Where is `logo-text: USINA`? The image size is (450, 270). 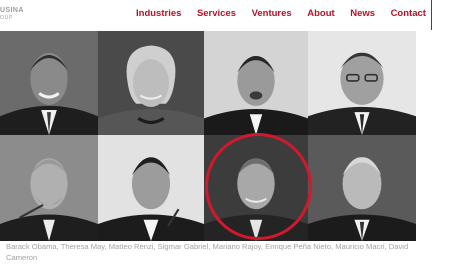 logo-text: USINA is located at coordinates (12, 10).